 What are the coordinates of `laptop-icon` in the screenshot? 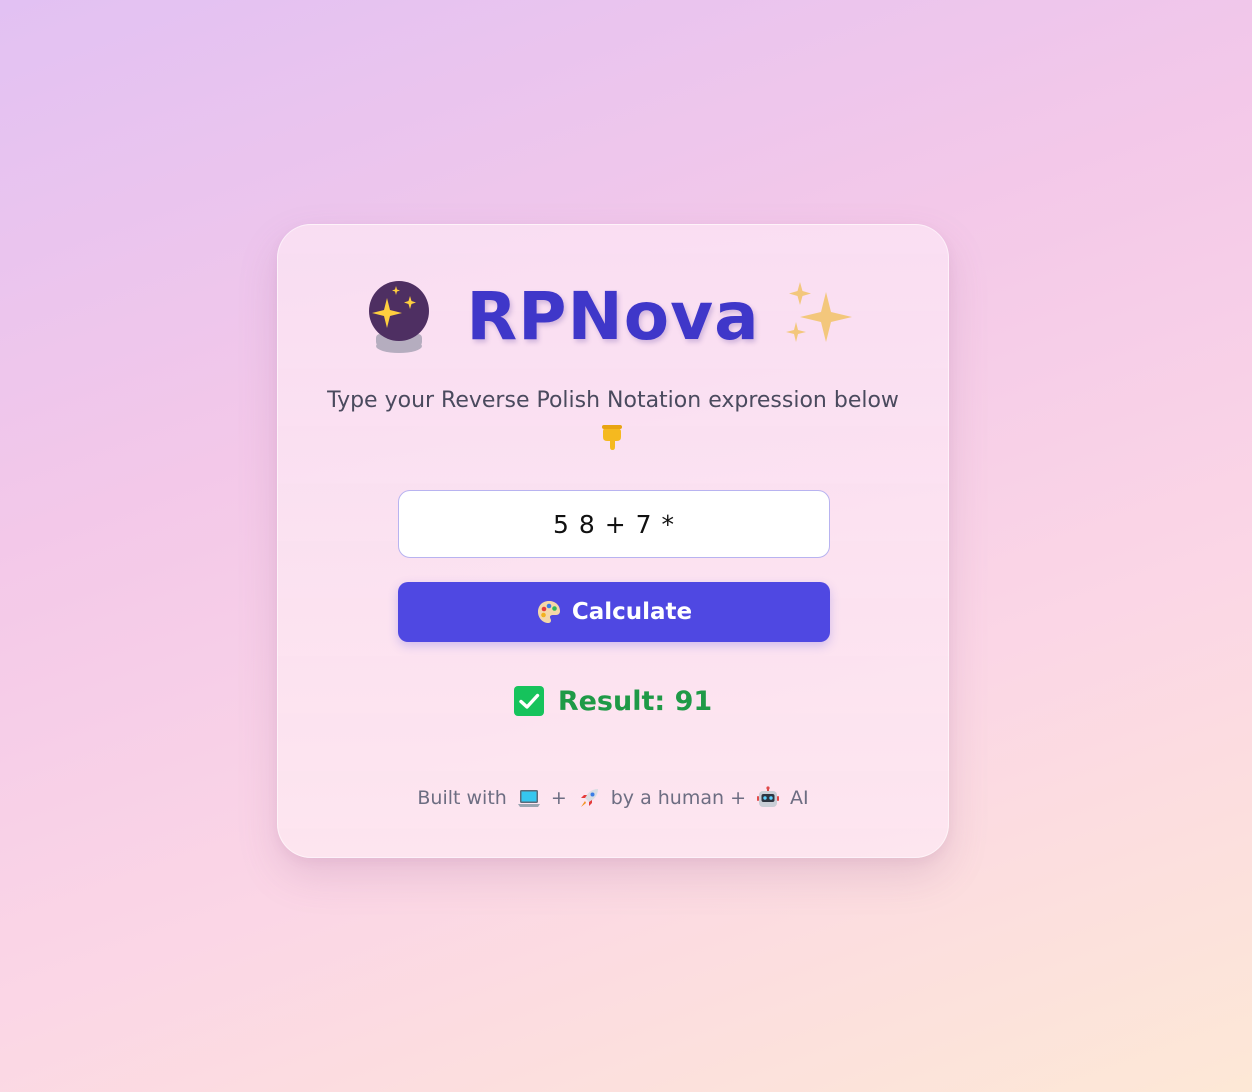 It's located at (528, 798).